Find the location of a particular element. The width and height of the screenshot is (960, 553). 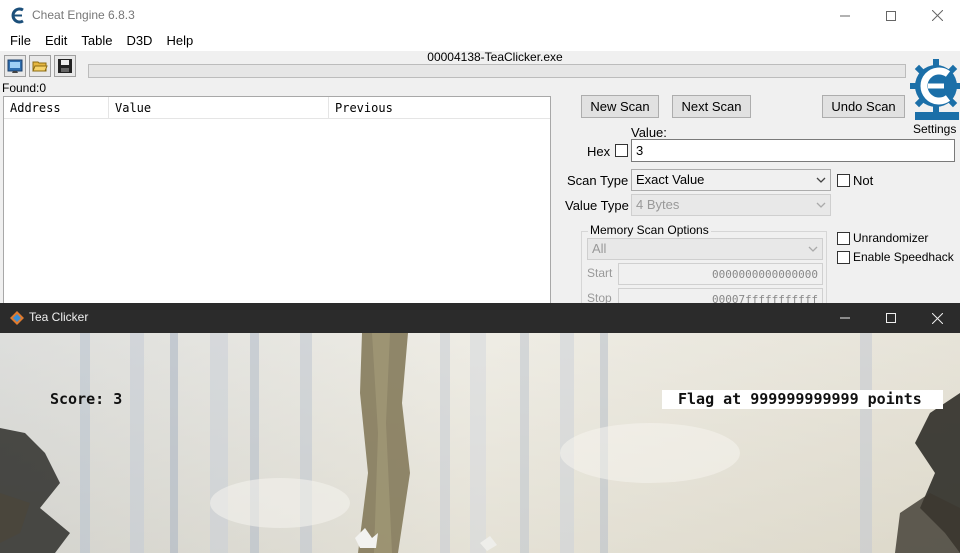

speedhack-checkbox is located at coordinates (843, 257).